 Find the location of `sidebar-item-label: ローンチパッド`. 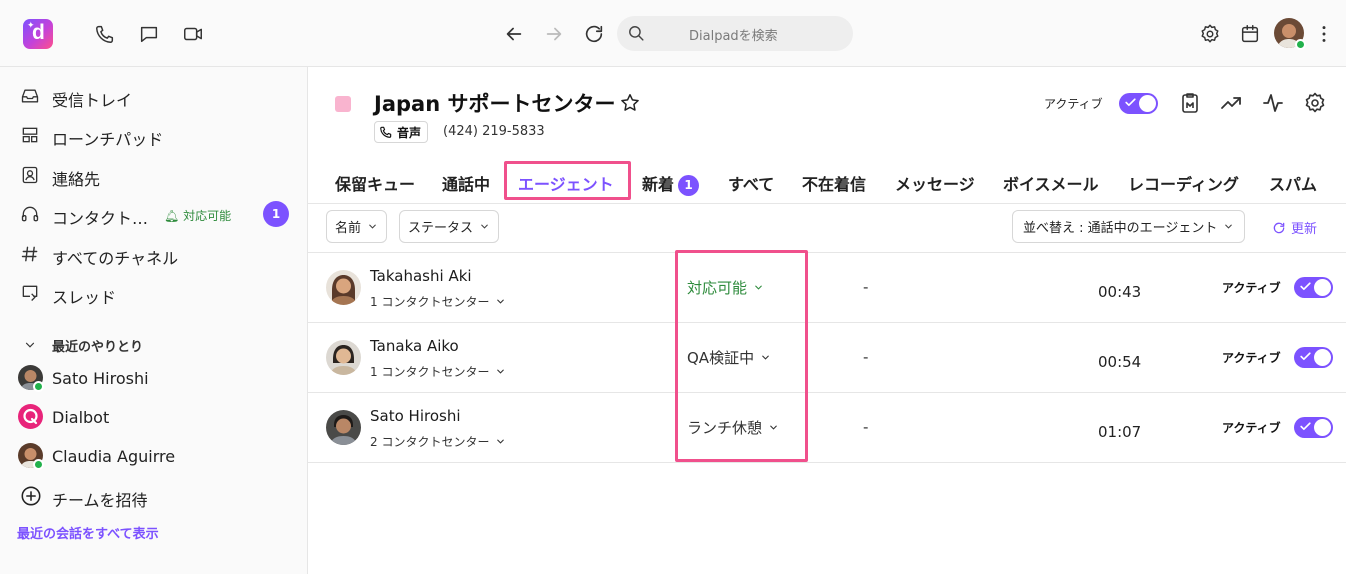

sidebar-item-label: ローンチパッド is located at coordinates (108, 139).